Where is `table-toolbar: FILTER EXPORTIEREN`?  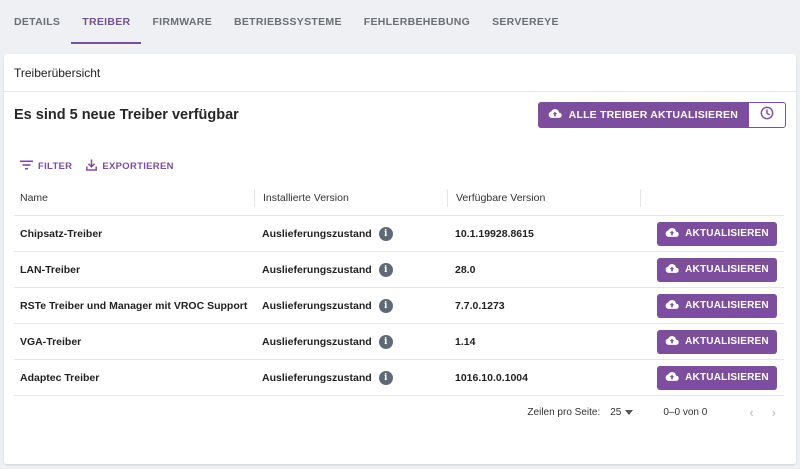
table-toolbar: FILTER EXPORTIEREN is located at coordinates (97, 166).